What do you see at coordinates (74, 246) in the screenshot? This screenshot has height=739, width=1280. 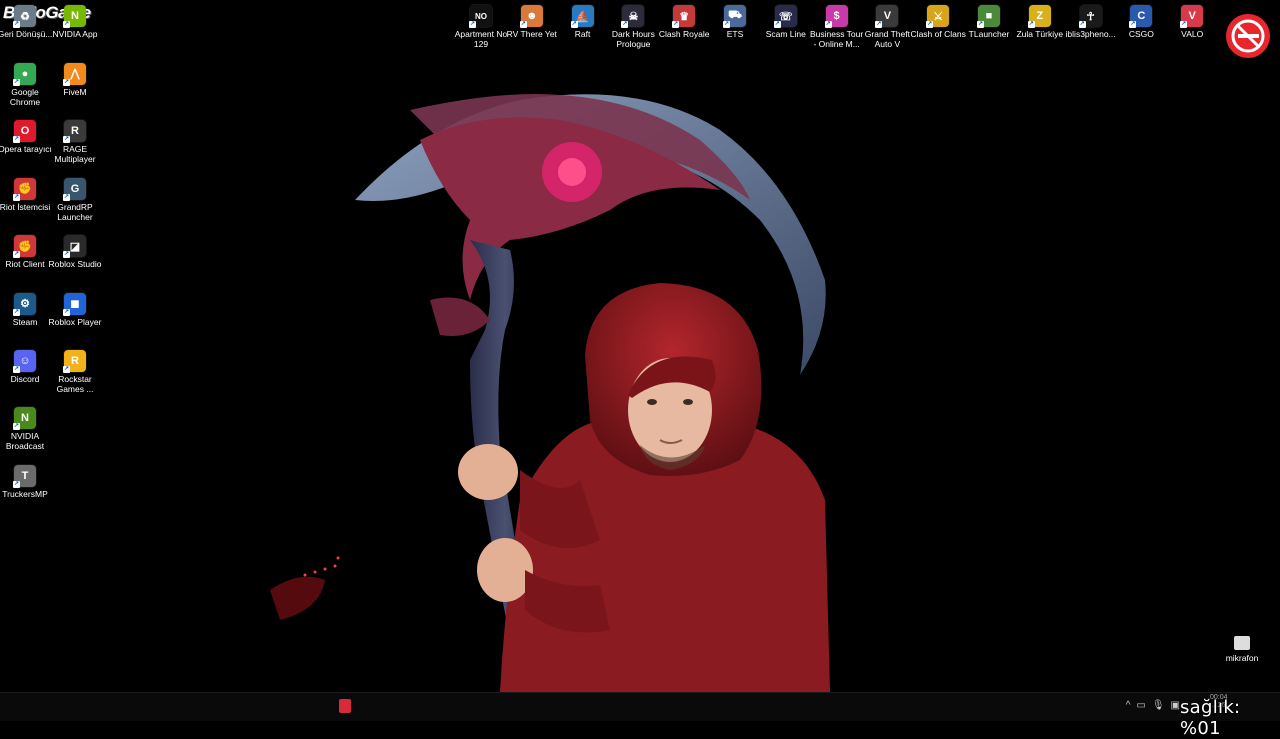 I see `roblox-studio-icon: ◪ ↗` at bounding box center [74, 246].